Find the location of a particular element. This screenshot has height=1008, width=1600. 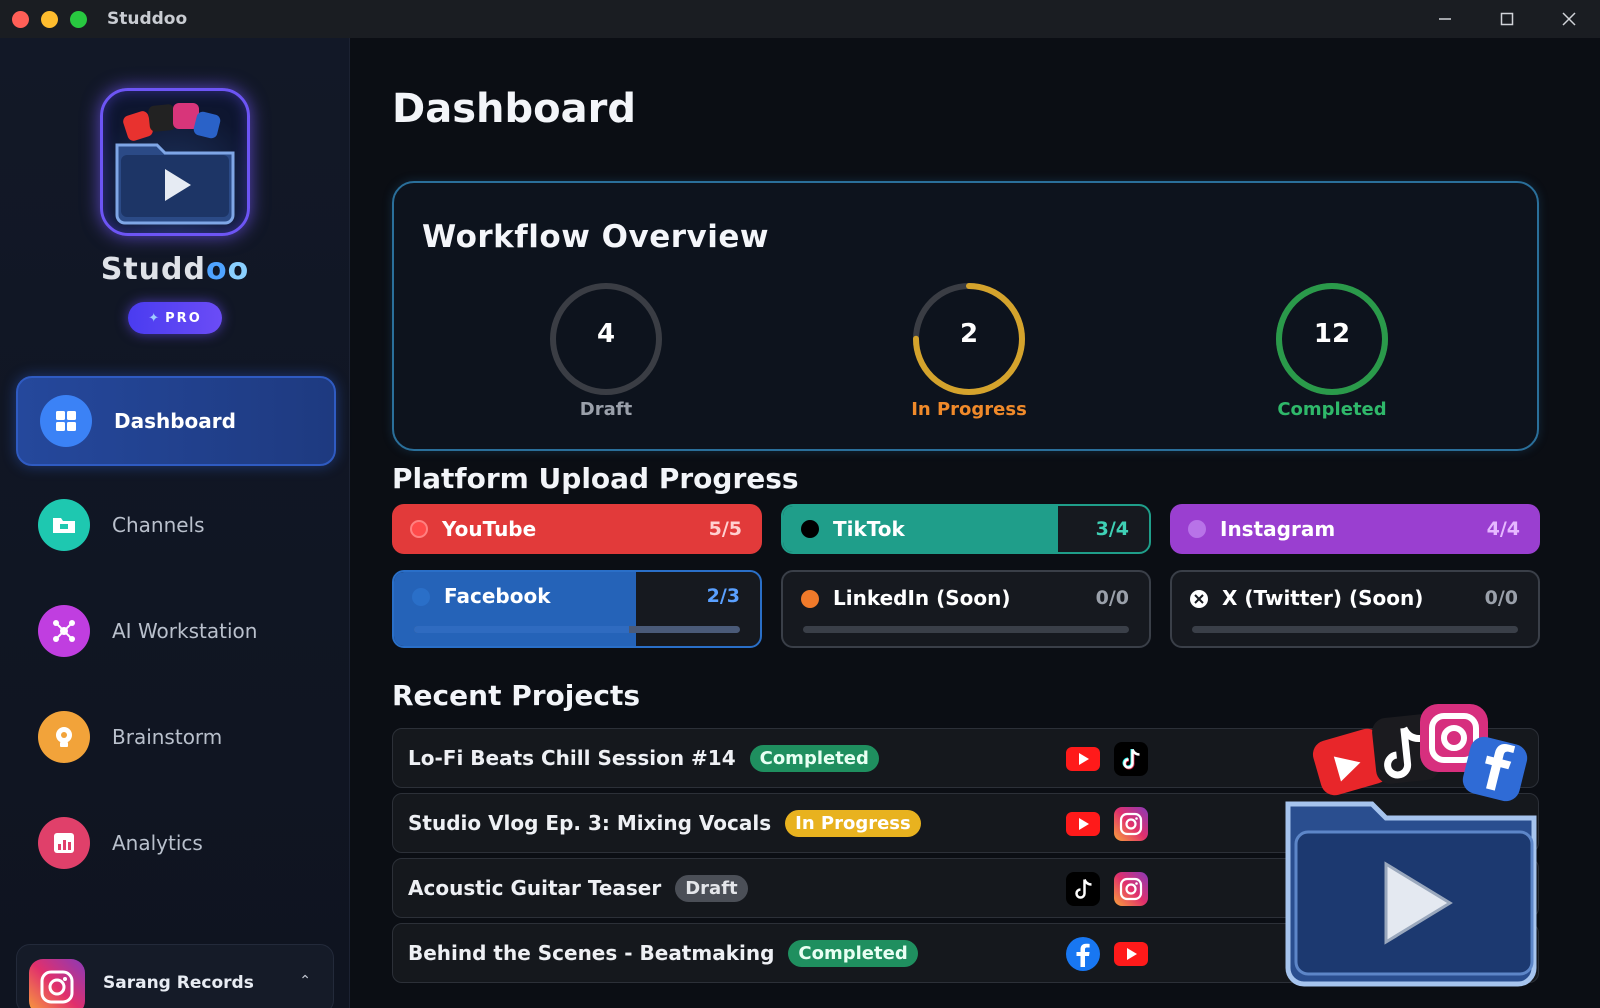

platform-name: YouTube is located at coordinates (489, 529).